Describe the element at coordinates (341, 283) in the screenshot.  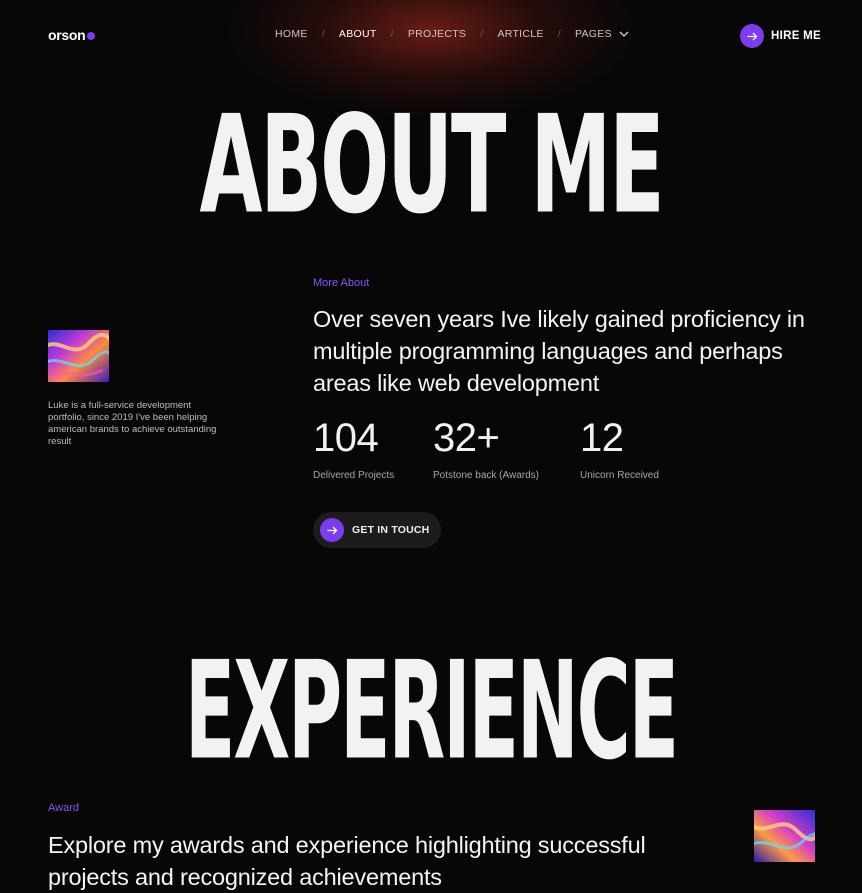
I see `about-eyebrow: More About` at that location.